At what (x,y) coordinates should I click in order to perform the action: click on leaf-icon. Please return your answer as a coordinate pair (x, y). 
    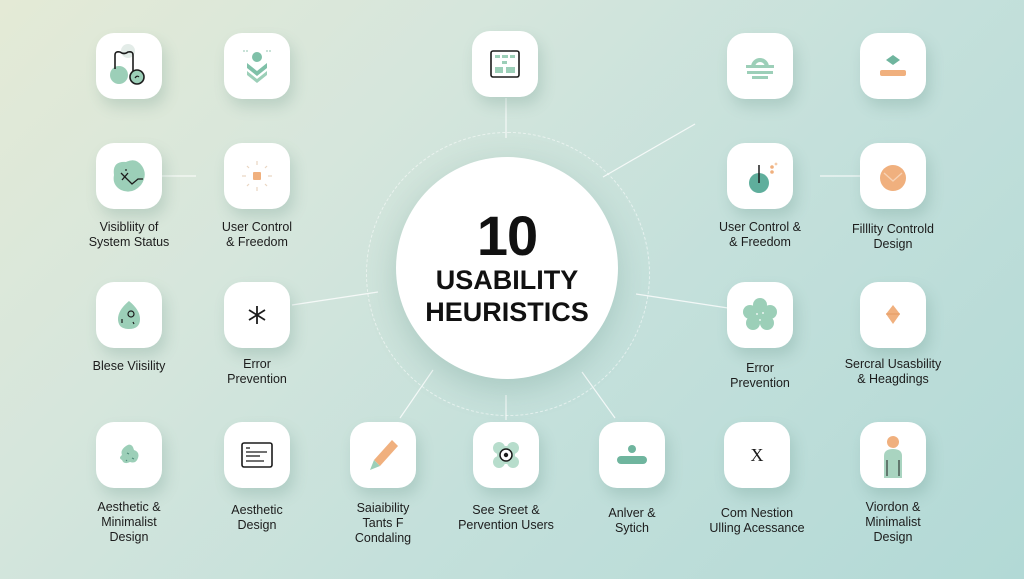
    Looking at the image, I should click on (129, 454).